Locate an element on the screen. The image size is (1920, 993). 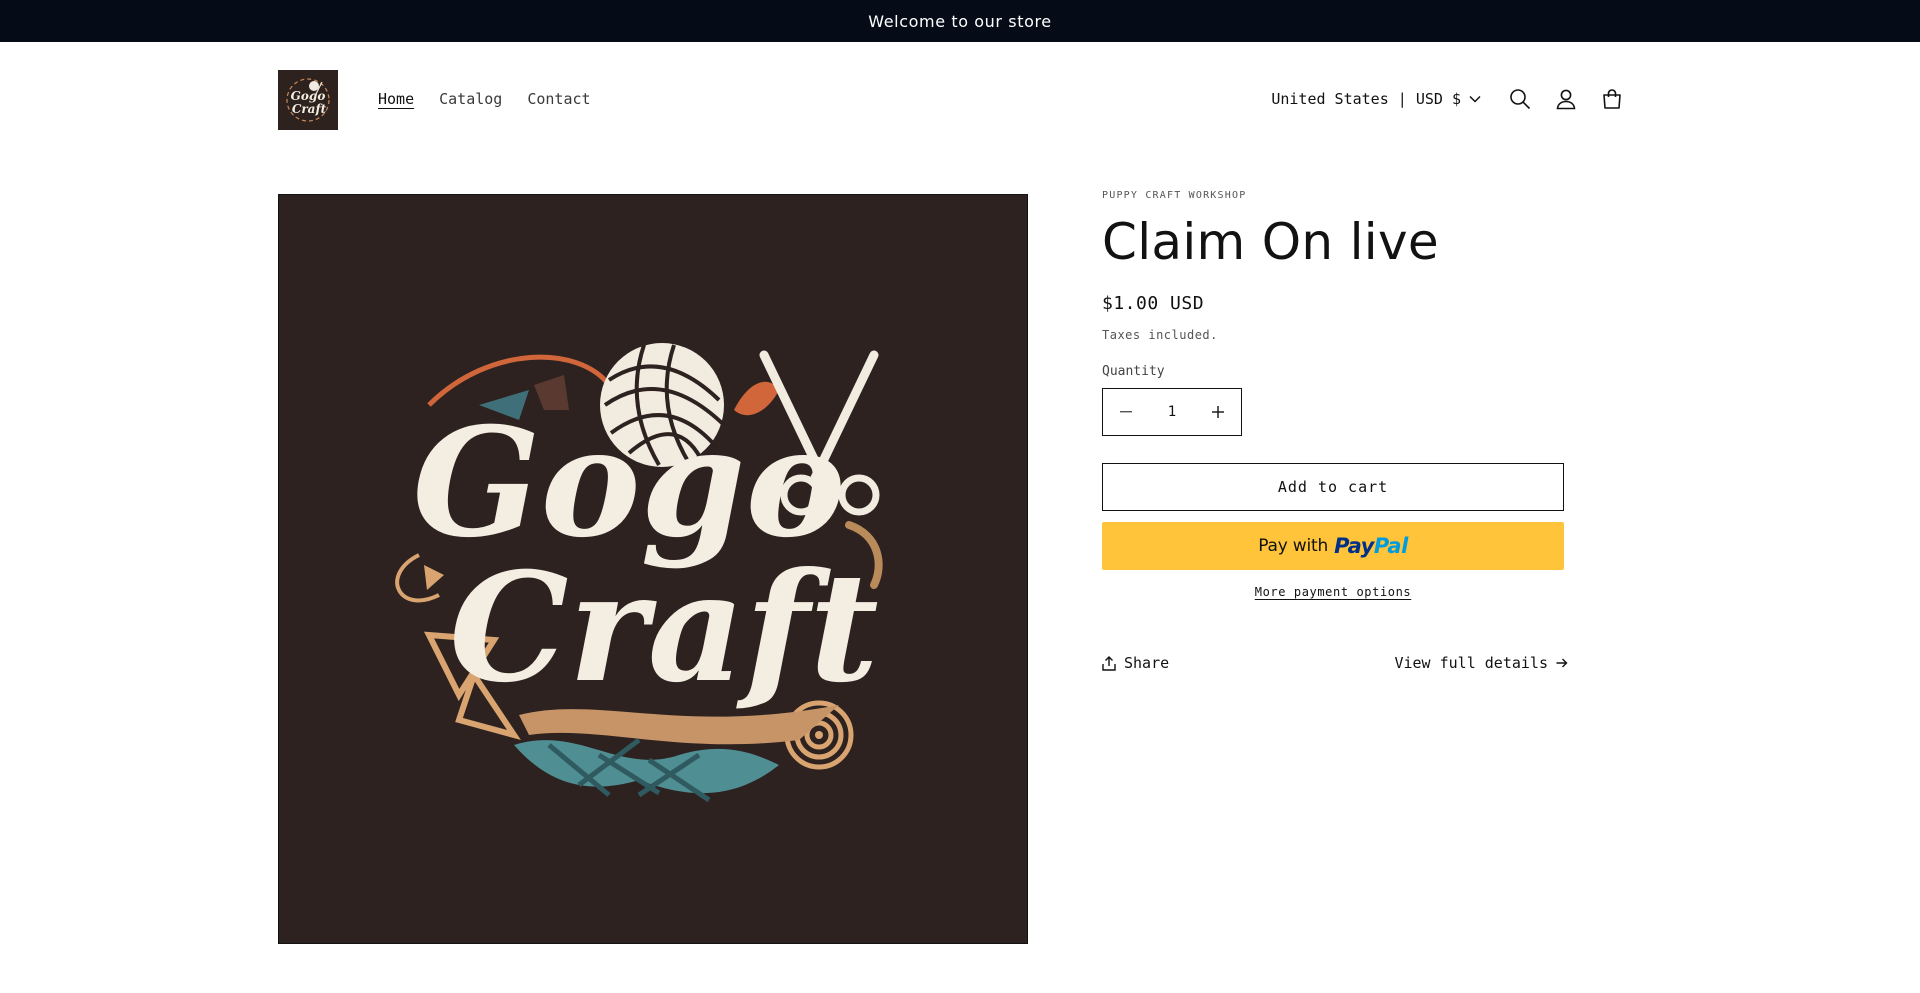
minus-icon is located at coordinates (1126, 412).